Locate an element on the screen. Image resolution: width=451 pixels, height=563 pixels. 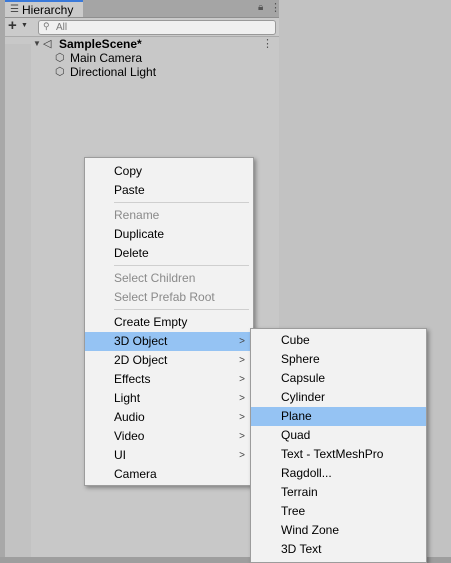
submenu-item-tree: Tree is located at coordinates (338, 511).